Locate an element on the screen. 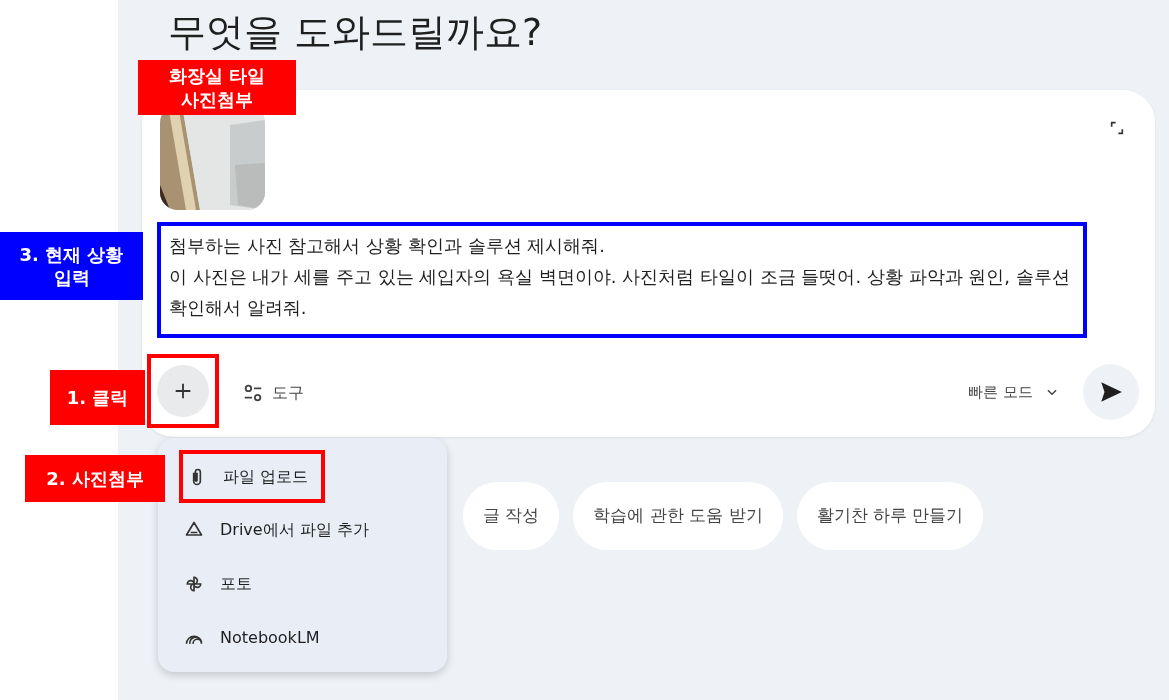  menu-item: 포토 is located at coordinates (216, 584).